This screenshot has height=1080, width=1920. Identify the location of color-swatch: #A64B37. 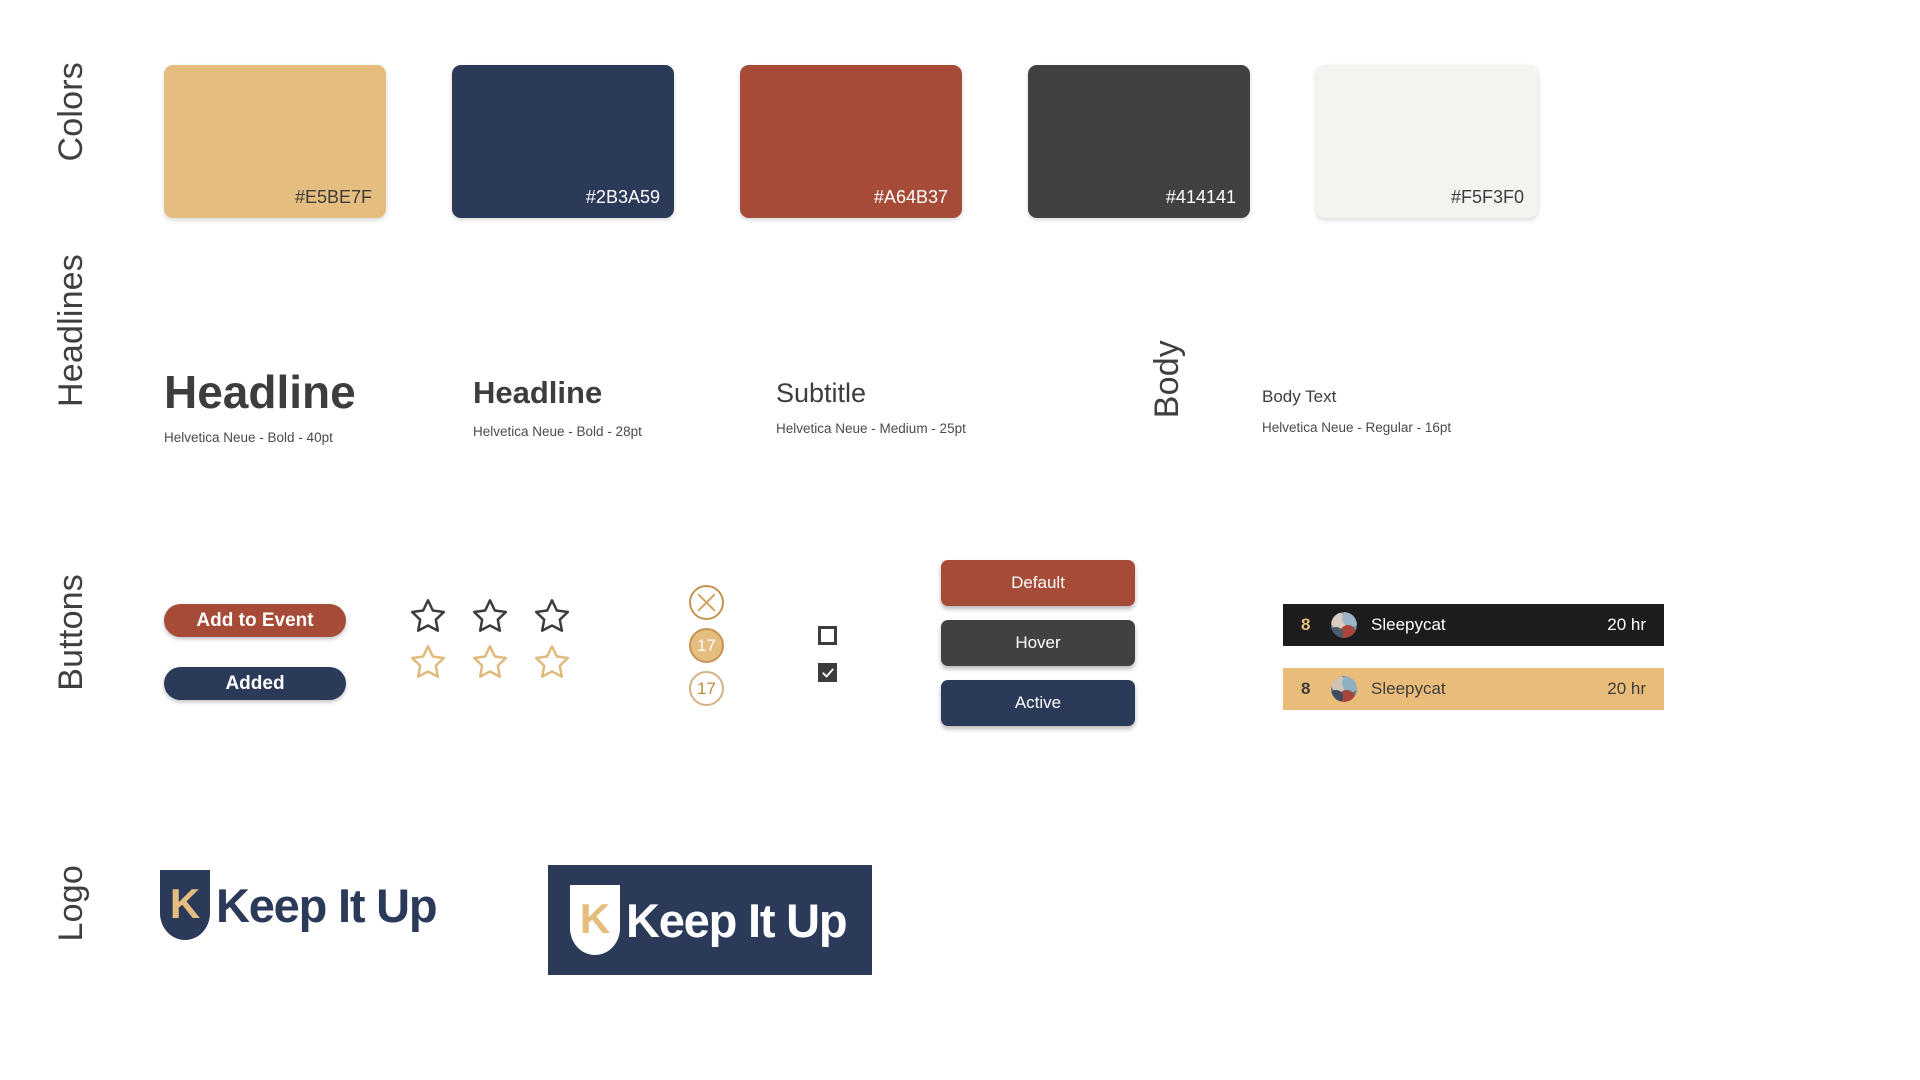
(851, 141).